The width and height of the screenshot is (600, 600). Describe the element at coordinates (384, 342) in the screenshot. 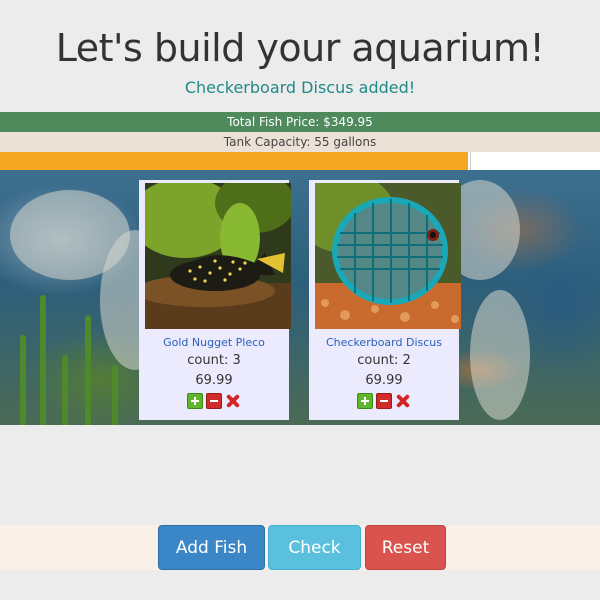

I see `fish-name-link: Checkerboard Discus` at that location.